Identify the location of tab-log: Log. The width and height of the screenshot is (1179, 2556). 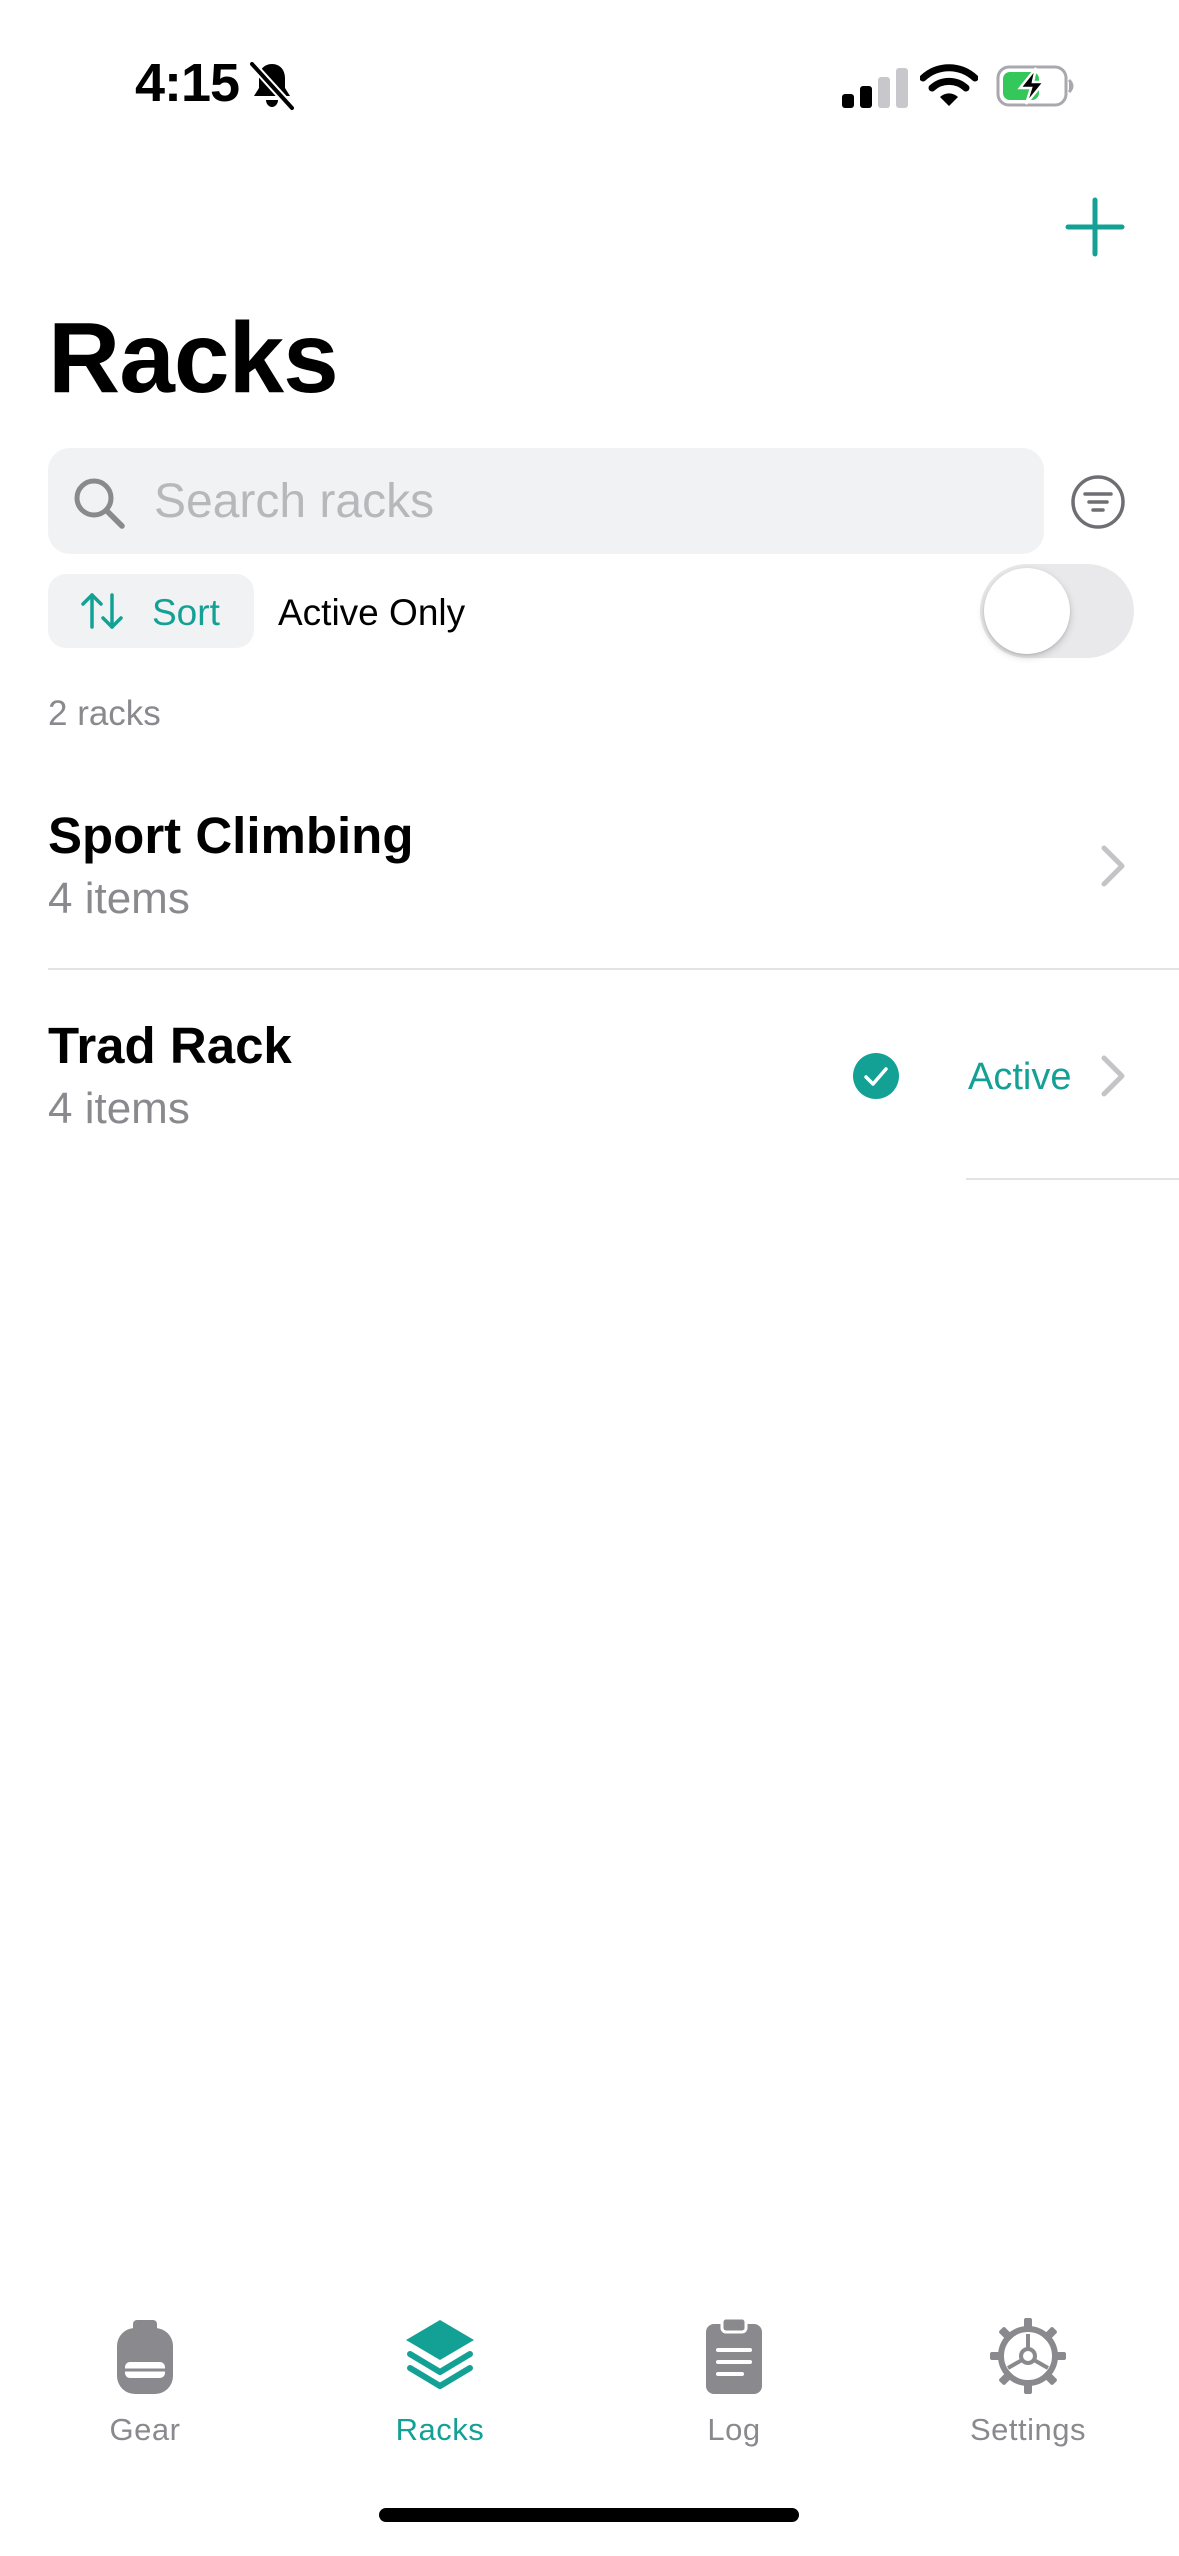
(734, 2380).